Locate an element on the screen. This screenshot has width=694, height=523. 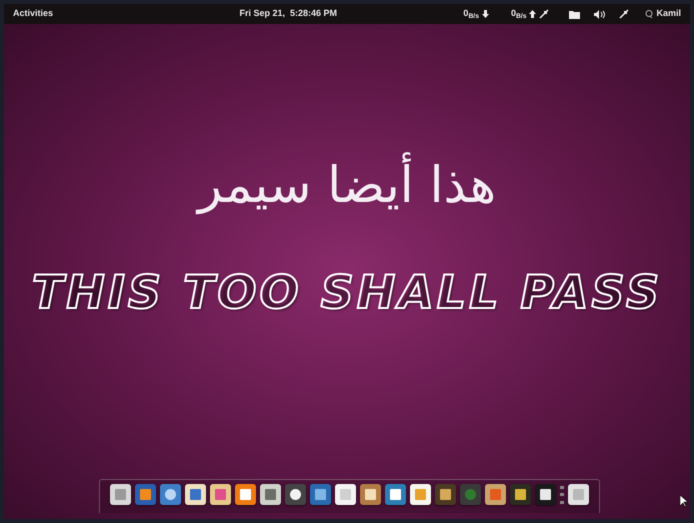
circle-letter-icon is located at coordinates (295, 494).